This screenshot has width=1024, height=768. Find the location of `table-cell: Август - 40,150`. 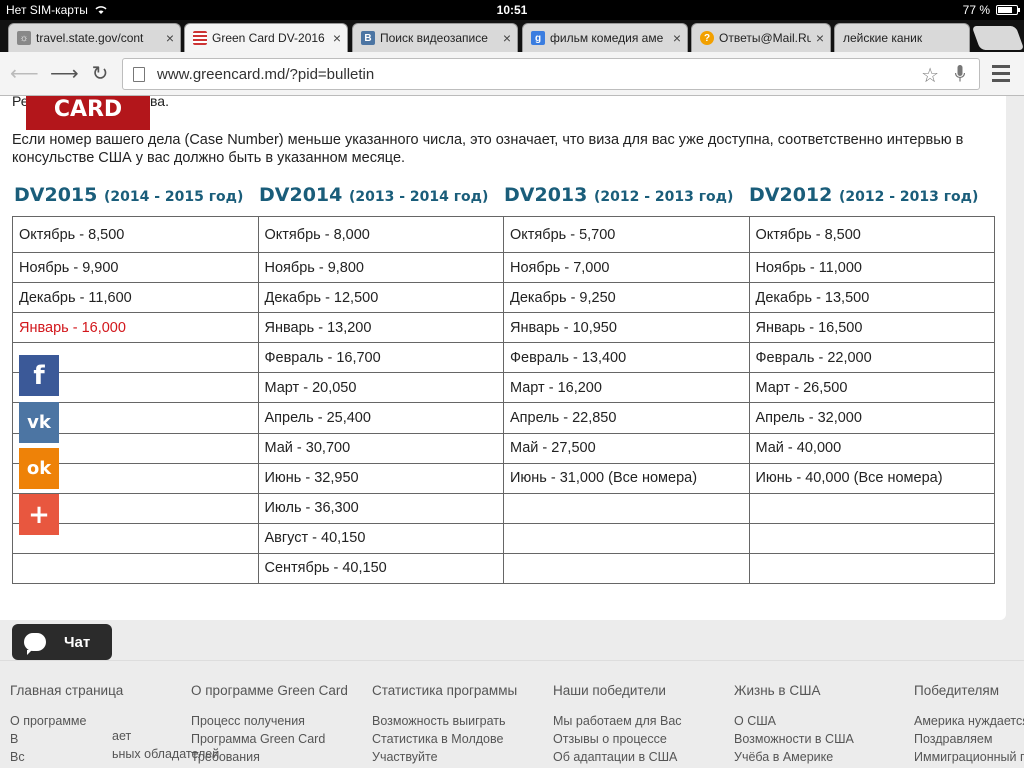

table-cell: Август - 40,150 is located at coordinates (380, 538).